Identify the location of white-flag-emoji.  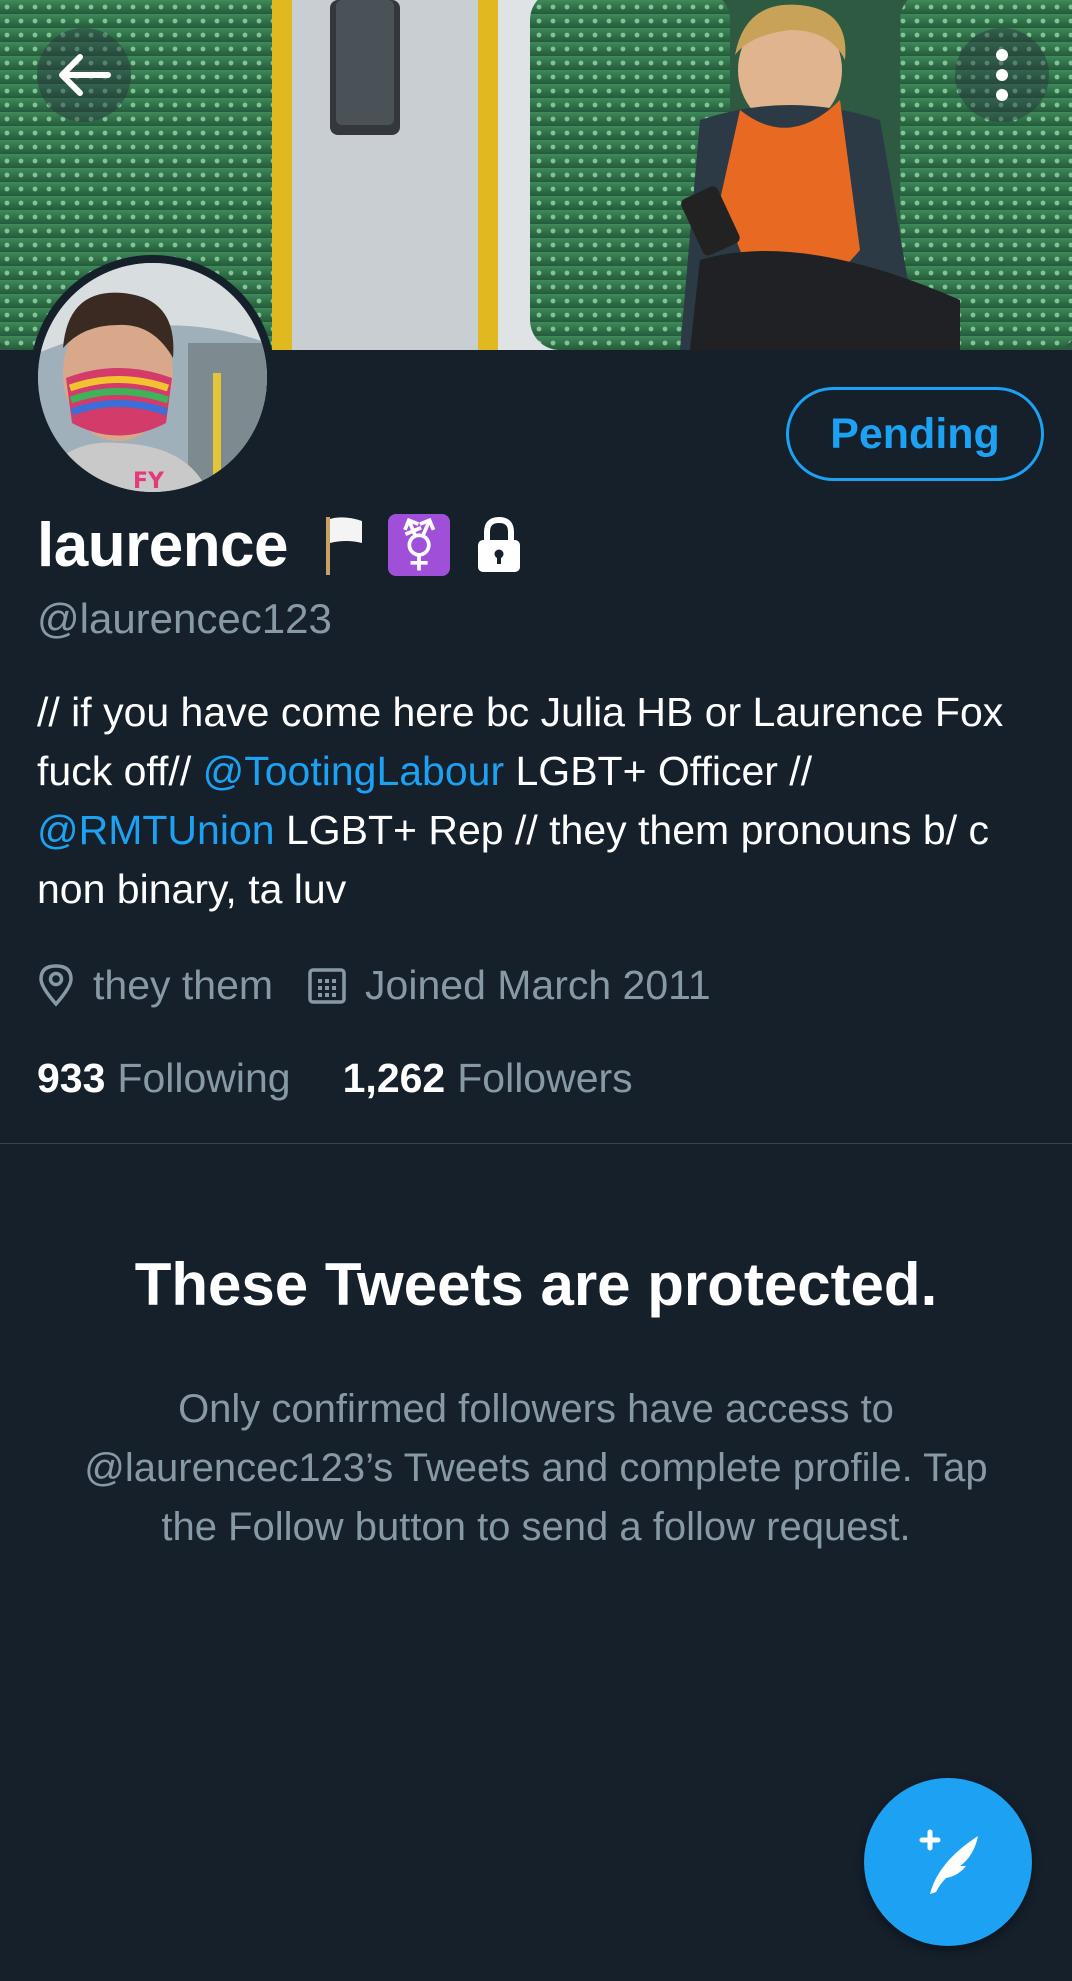
(344, 546).